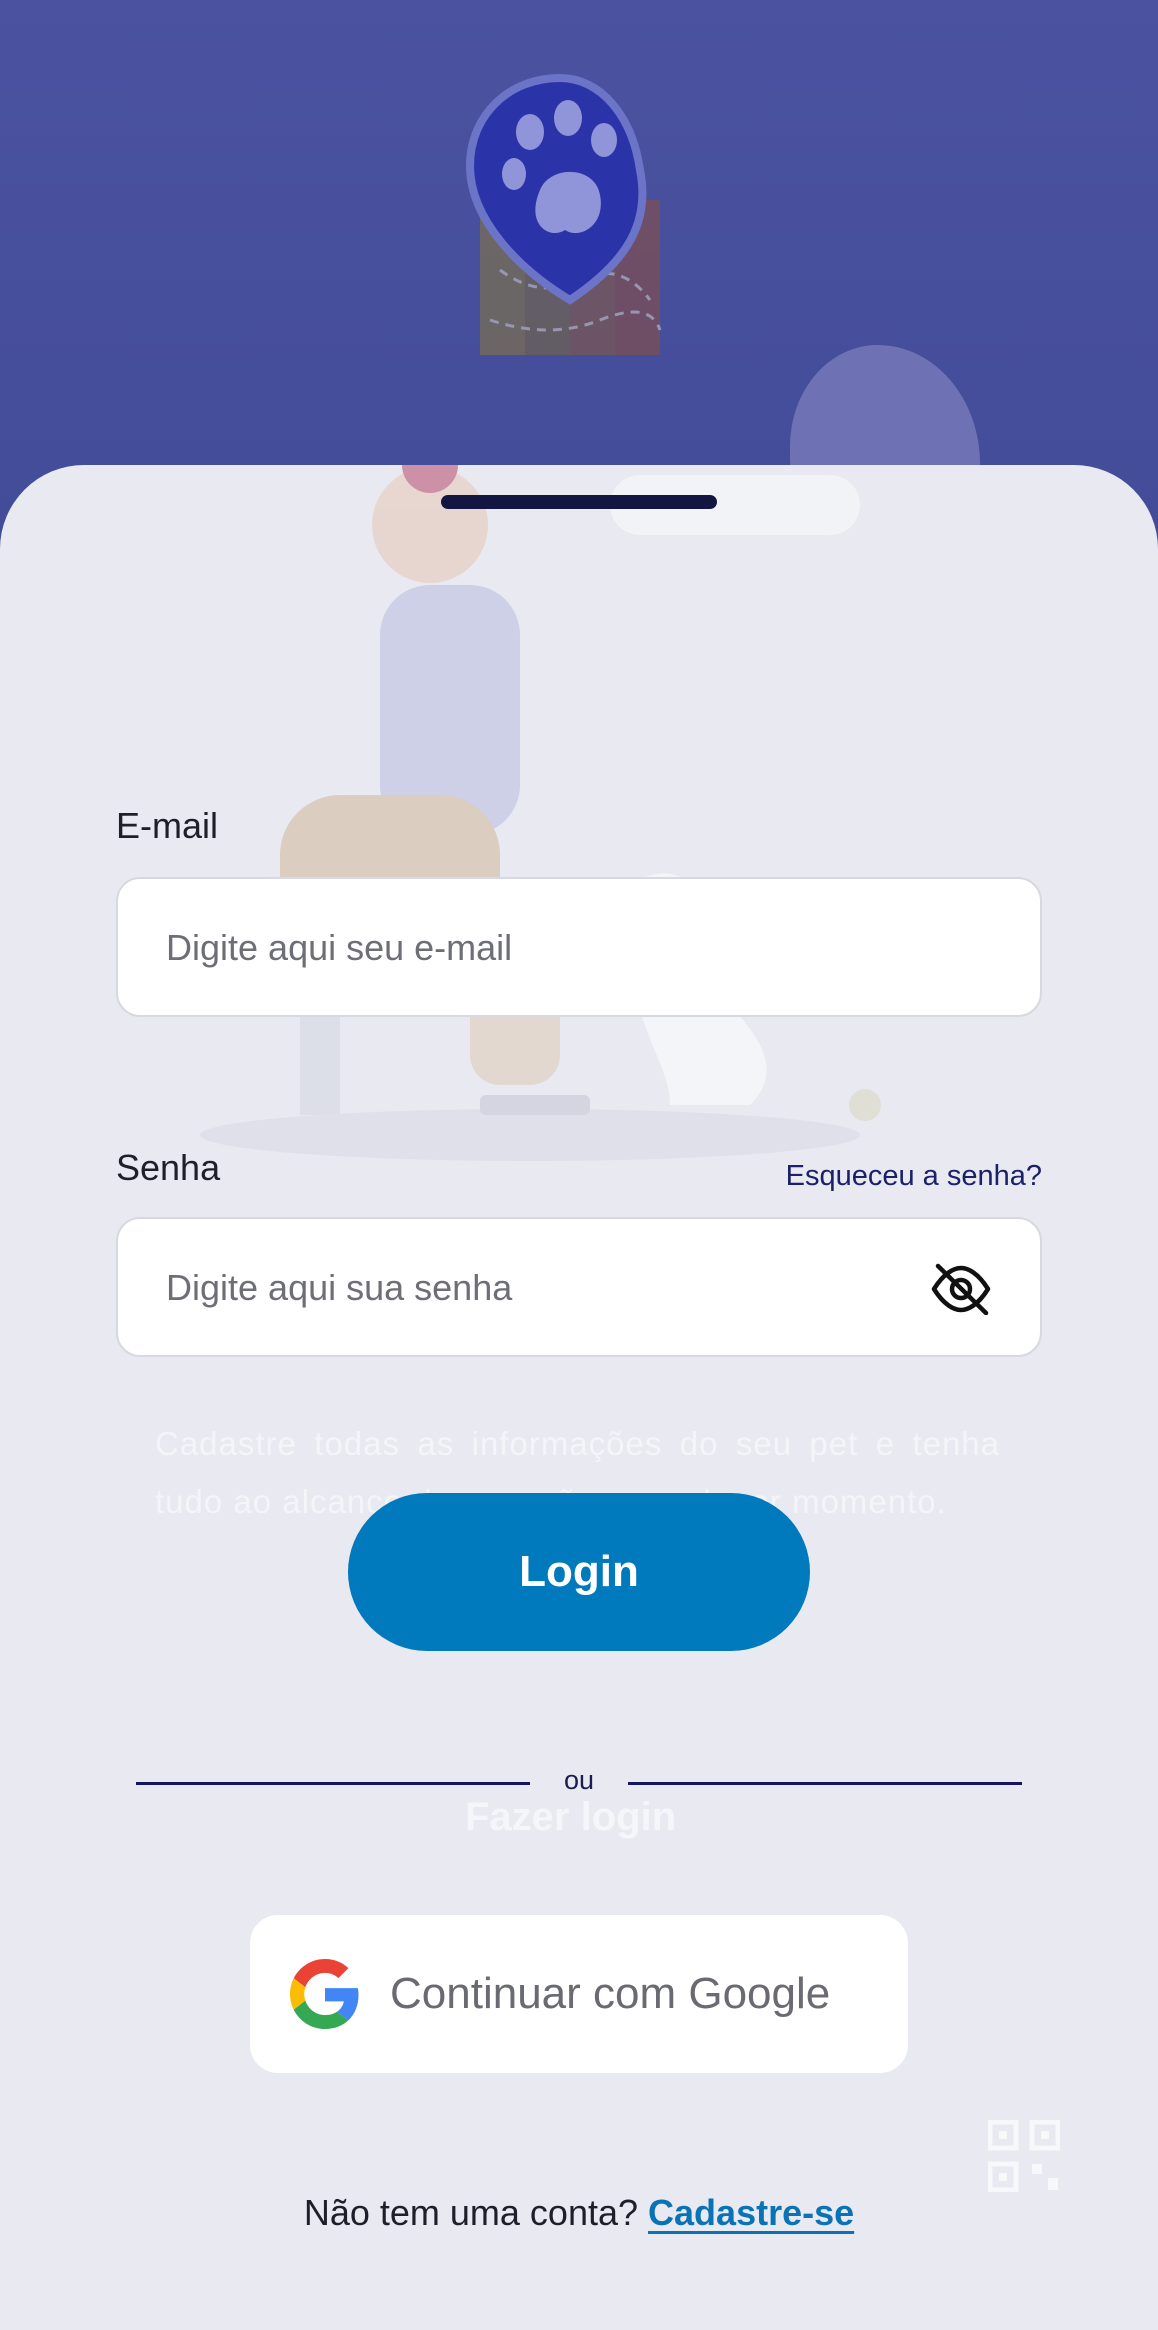 Image resolution: width=1158 pixels, height=2330 pixels. I want to click on password-field, so click(566, 1288).